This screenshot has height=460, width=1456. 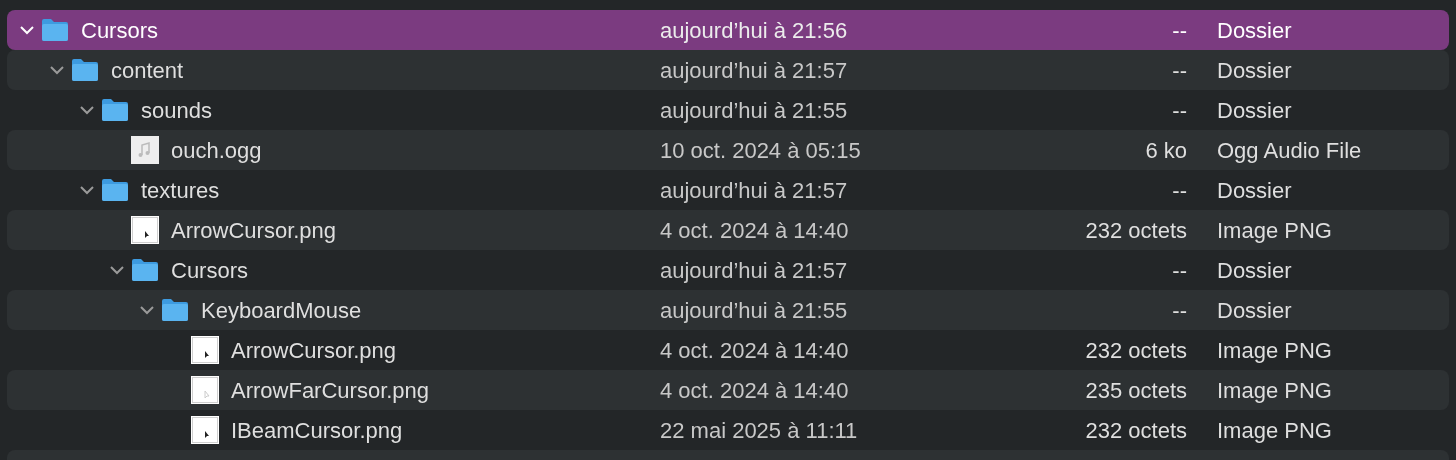 What do you see at coordinates (1165, 150) in the screenshot?
I see `file-size: 6 ko` at bounding box center [1165, 150].